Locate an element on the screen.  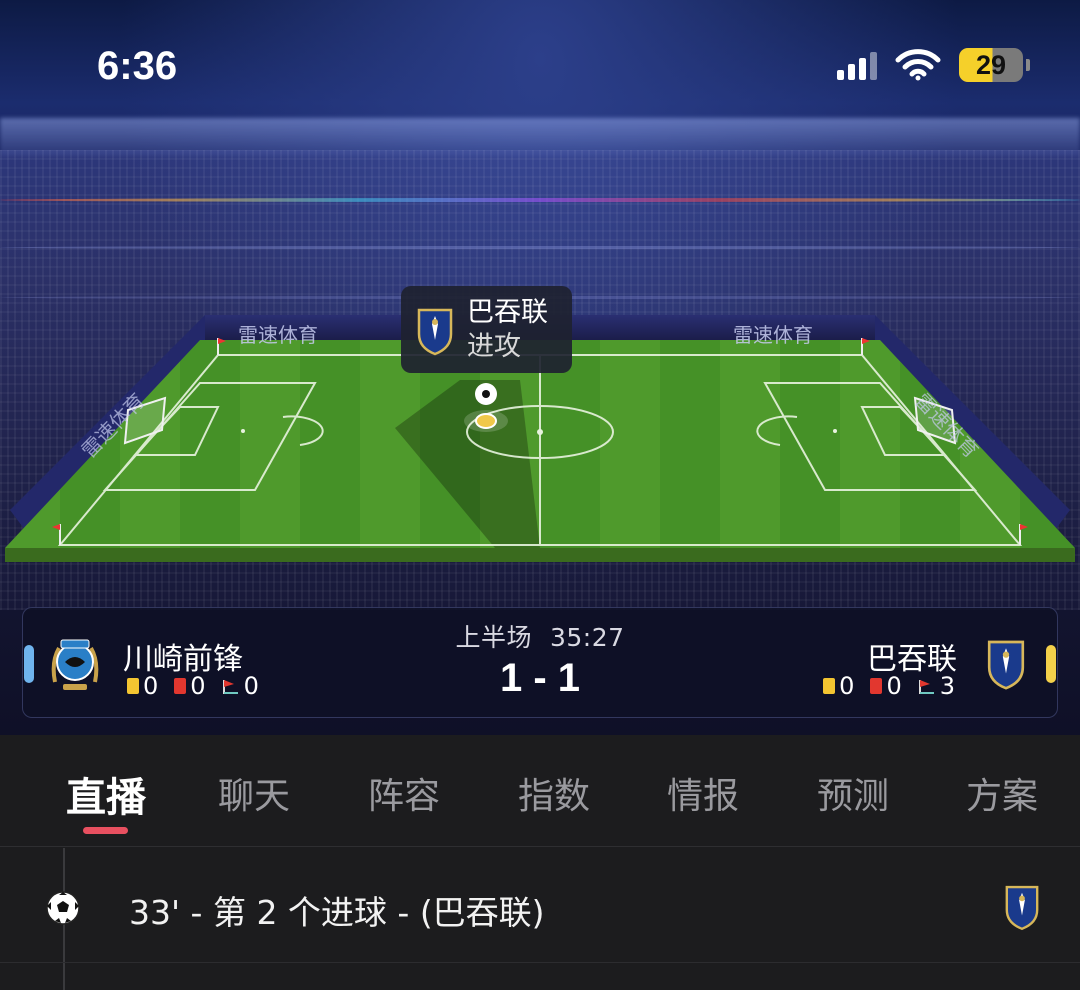
tab-odds: 指数 is located at coordinates (554, 793).